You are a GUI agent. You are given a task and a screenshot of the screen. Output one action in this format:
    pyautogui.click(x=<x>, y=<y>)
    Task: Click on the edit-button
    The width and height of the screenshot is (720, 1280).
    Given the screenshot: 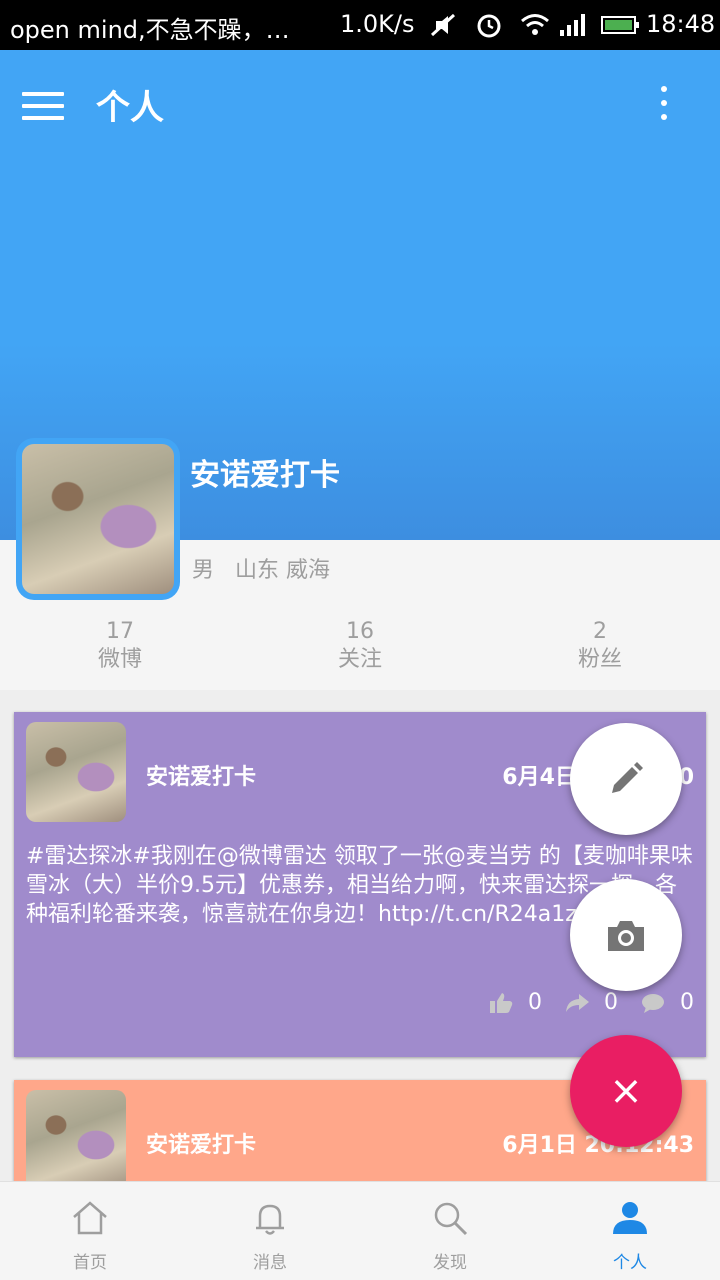 What is the action you would take?
    pyautogui.click(x=626, y=779)
    